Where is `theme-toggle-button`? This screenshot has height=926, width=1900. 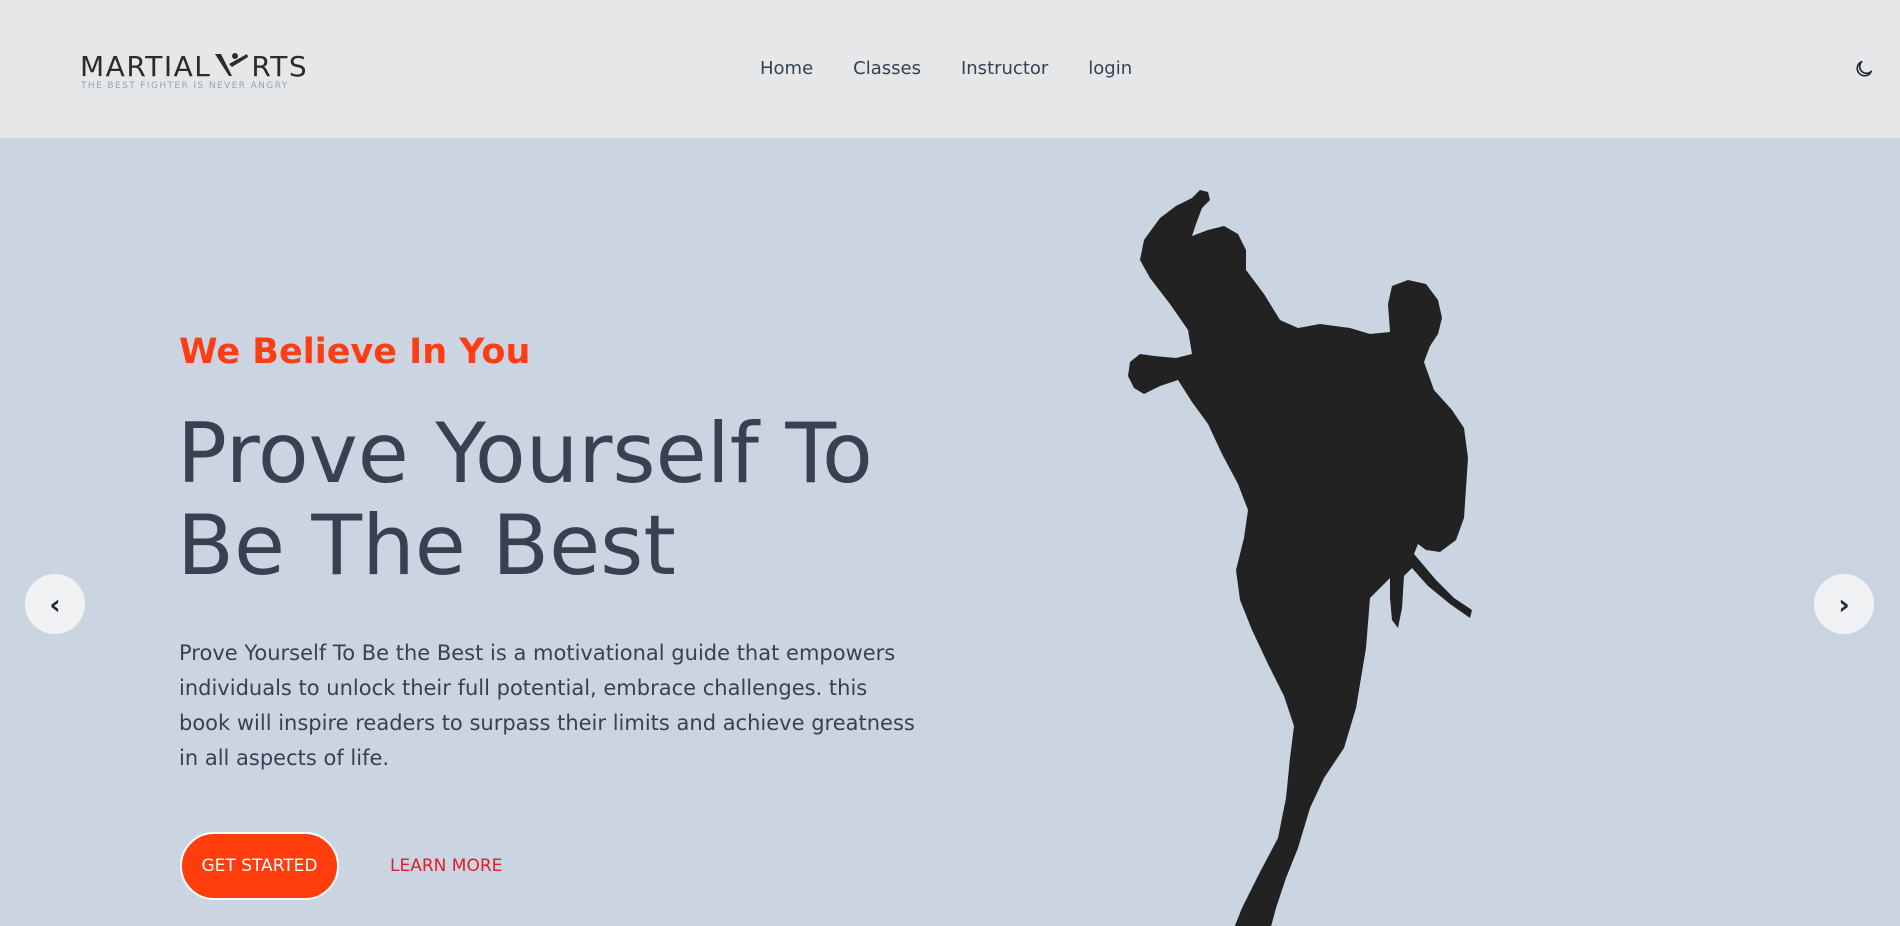 theme-toggle-button is located at coordinates (1864, 69).